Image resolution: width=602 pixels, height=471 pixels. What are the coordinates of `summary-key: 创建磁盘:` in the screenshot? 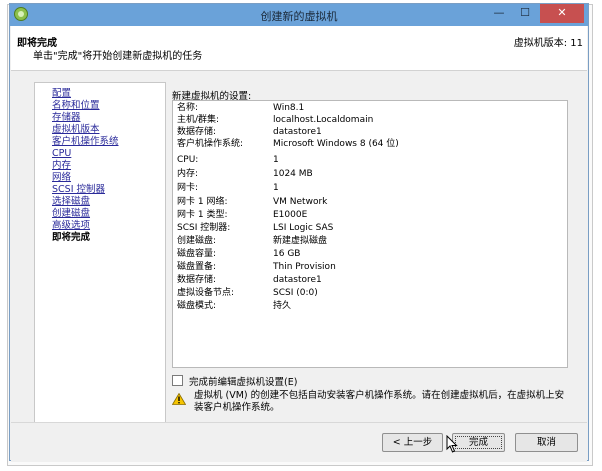 It's located at (197, 241).